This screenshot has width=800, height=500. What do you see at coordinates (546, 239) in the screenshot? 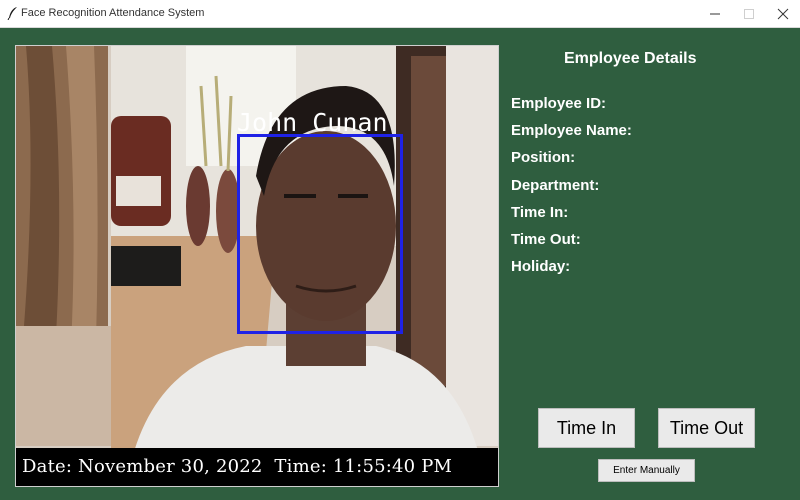
I see `time-out-label: Time Out:` at bounding box center [546, 239].